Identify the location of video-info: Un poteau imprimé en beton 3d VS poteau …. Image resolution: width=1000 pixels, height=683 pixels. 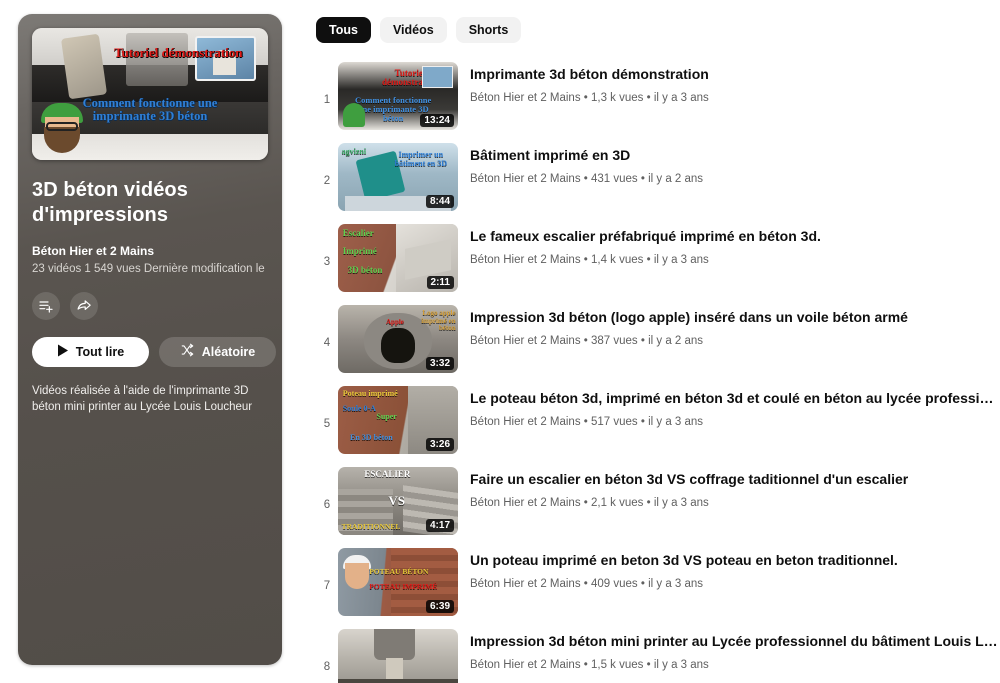
(735, 569).